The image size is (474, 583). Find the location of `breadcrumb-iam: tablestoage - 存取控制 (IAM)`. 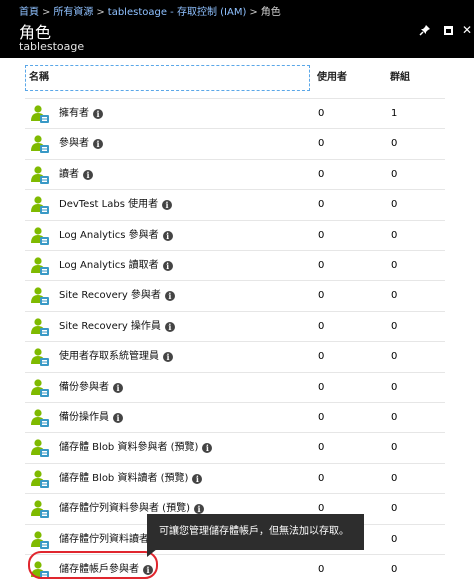

breadcrumb-iam: tablestoage - 存取控制 (IAM) is located at coordinates (177, 12).